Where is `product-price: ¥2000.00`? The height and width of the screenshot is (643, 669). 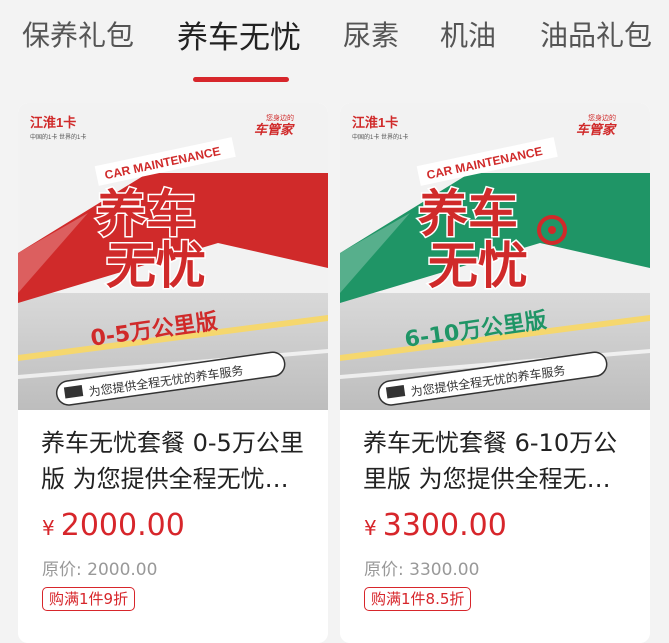 product-price: ¥2000.00 is located at coordinates (113, 525).